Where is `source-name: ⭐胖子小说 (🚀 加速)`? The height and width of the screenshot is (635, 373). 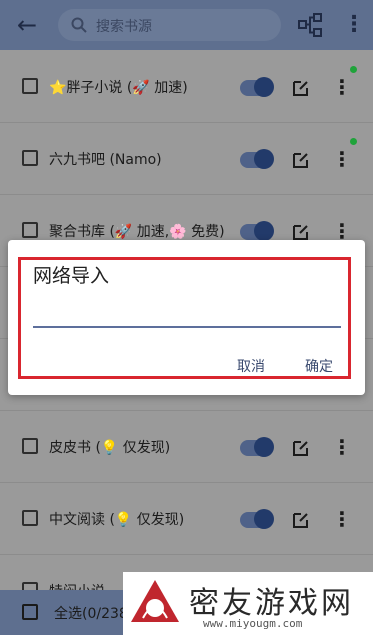 source-name: ⭐胖子小说 (🚀 加速) is located at coordinates (118, 88).